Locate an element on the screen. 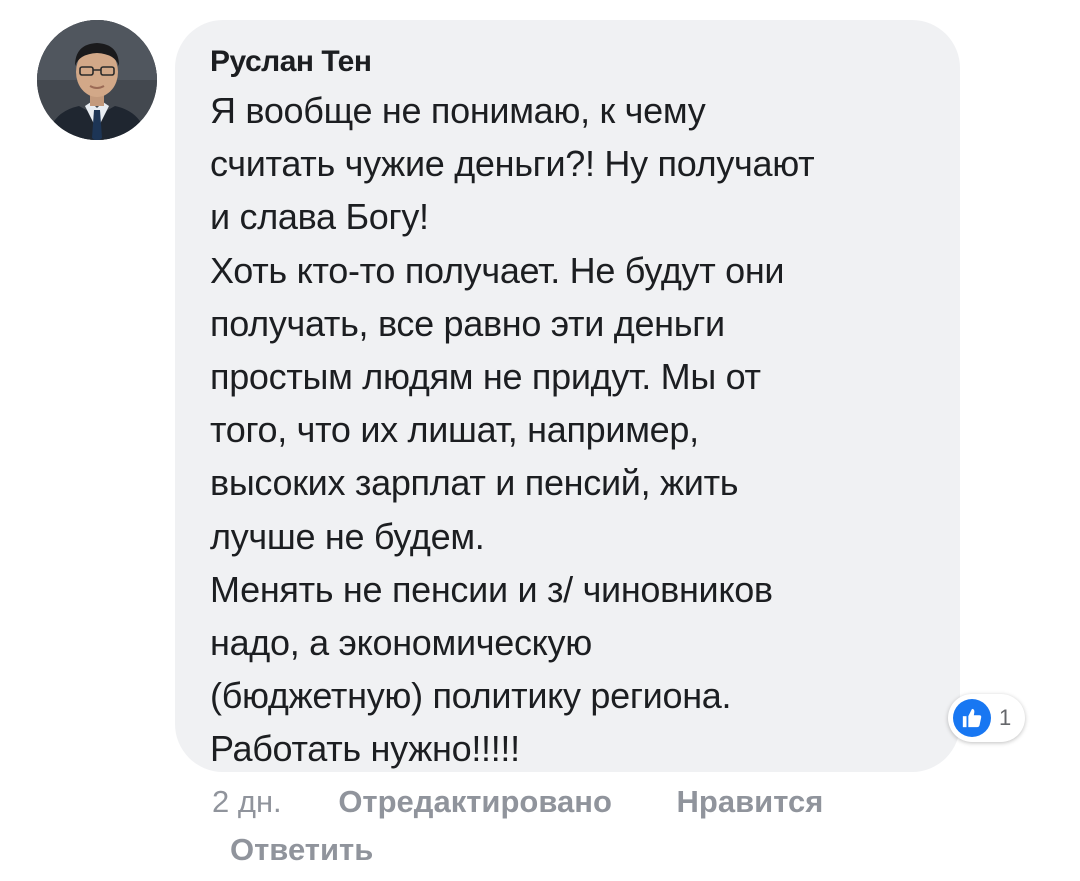 The width and height of the screenshot is (1080, 881). comment-timestamp: 2 дн. is located at coordinates (247, 802).